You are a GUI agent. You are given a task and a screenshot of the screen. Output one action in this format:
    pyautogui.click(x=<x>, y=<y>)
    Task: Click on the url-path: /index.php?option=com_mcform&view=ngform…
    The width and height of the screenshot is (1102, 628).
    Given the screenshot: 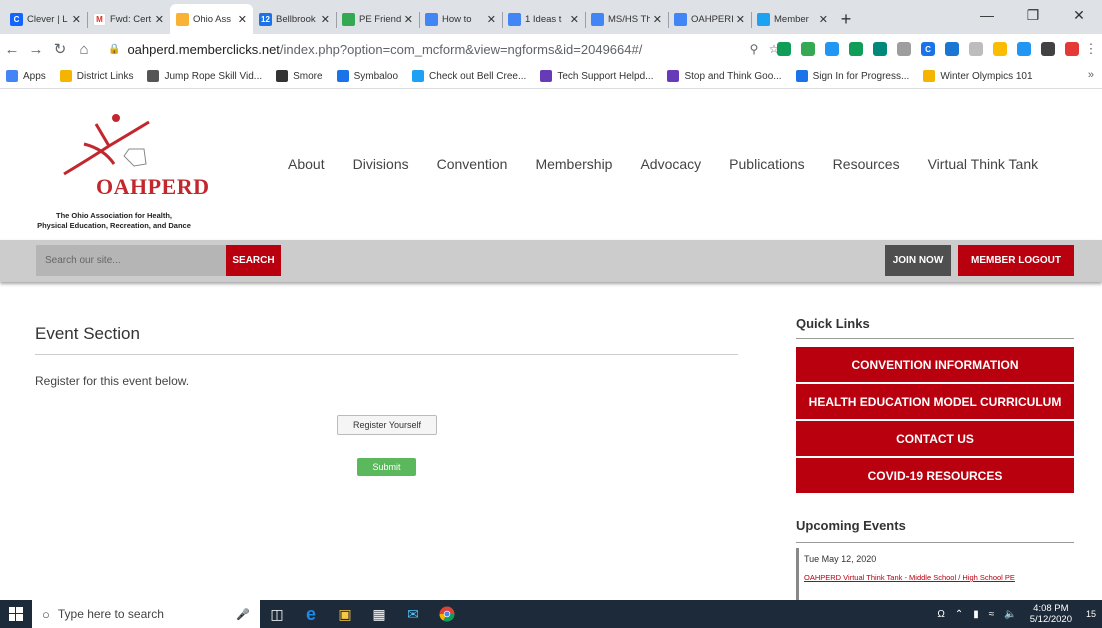 What is the action you would take?
    pyautogui.click(x=461, y=49)
    